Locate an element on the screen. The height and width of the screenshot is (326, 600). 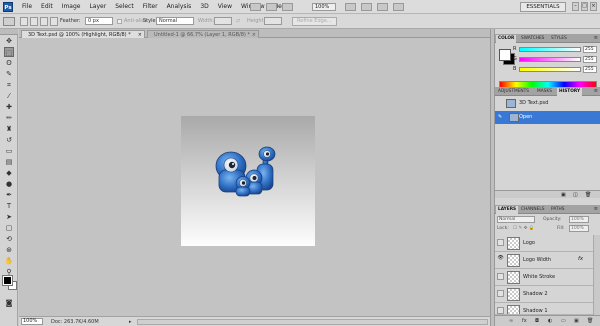
subtract-selection-icon is located at coordinates (44, 21).